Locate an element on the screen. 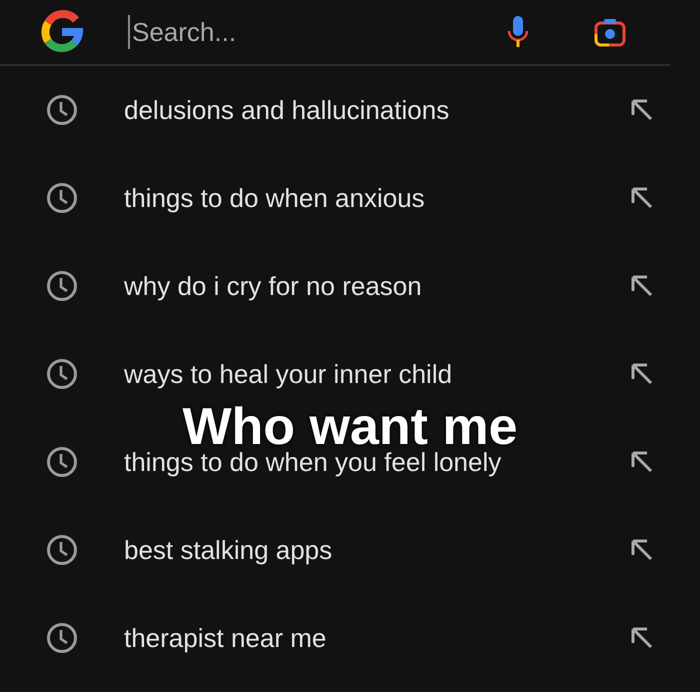  google-logo-icon is located at coordinates (62, 32).